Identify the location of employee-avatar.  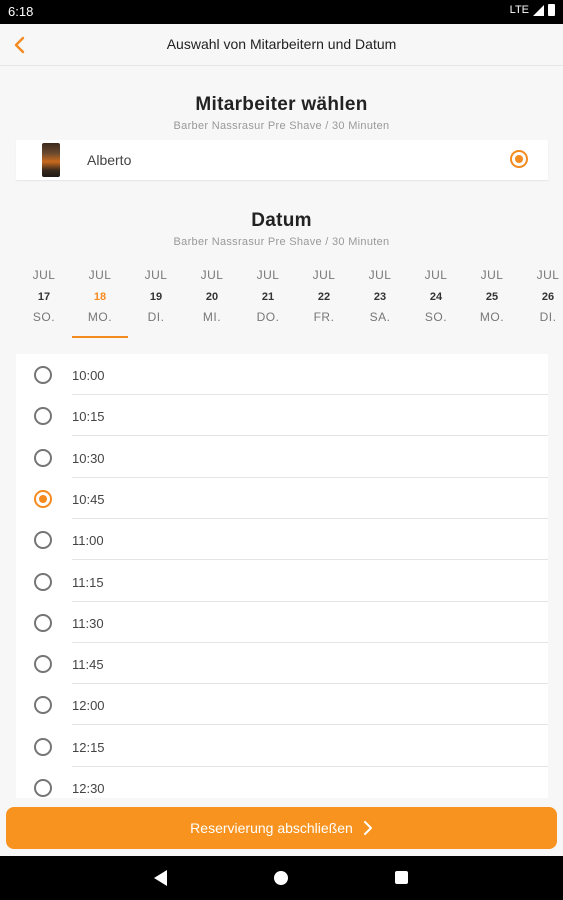
(51, 160).